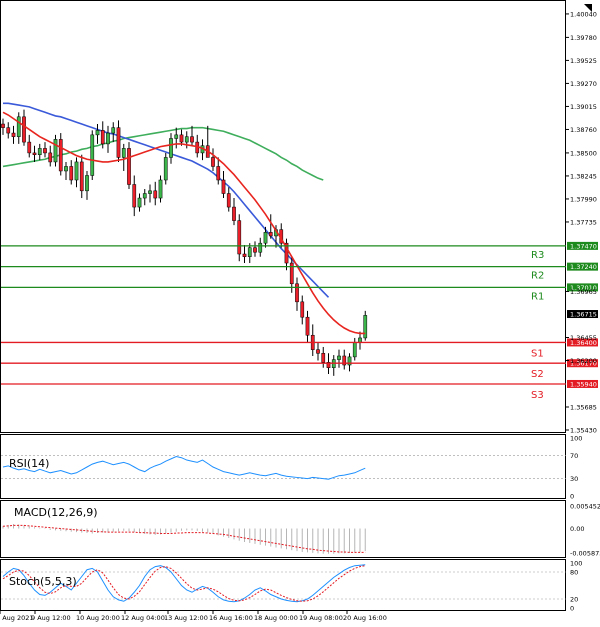 This screenshot has width=600, height=627. I want to click on time-label: 18 Aug 00:00, so click(276, 618).